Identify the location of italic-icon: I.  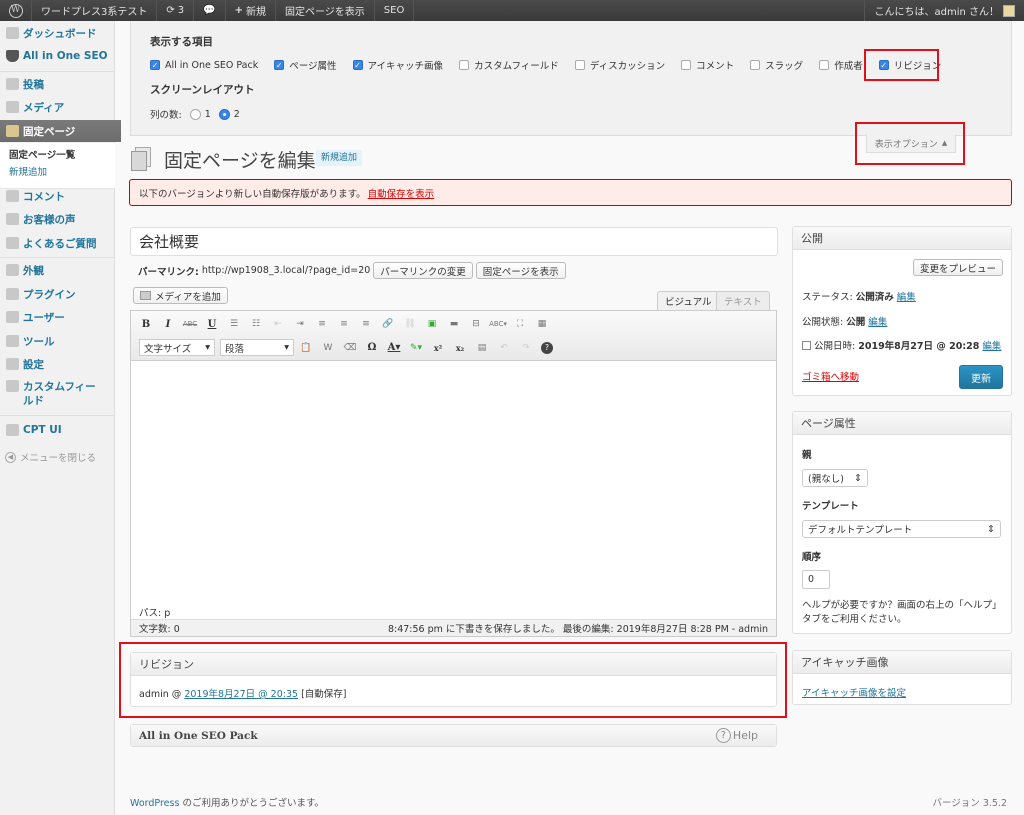
(168, 324).